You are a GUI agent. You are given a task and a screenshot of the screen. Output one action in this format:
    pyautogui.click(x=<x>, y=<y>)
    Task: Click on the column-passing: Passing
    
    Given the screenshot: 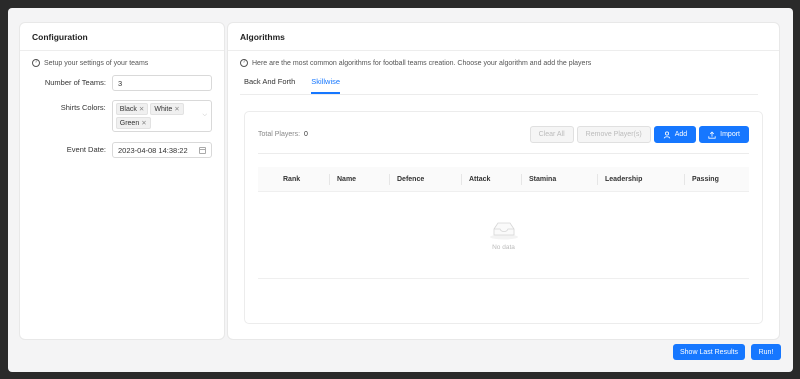 What is the action you would take?
    pyautogui.click(x=716, y=179)
    